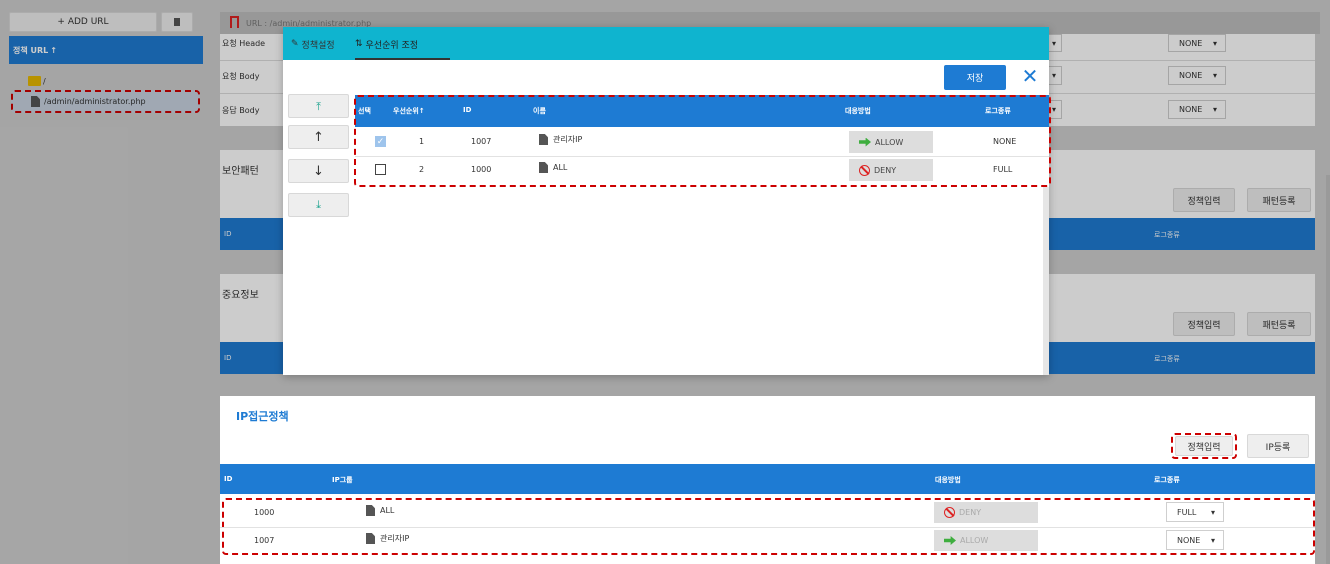  I want to click on priority-table-highlight, so click(702, 141).